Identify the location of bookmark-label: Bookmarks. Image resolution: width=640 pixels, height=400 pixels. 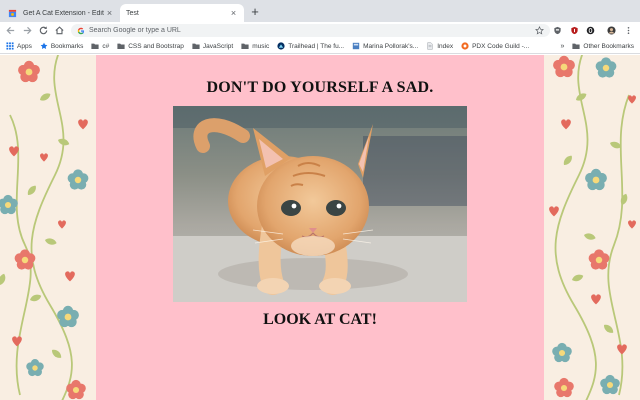
(67, 46).